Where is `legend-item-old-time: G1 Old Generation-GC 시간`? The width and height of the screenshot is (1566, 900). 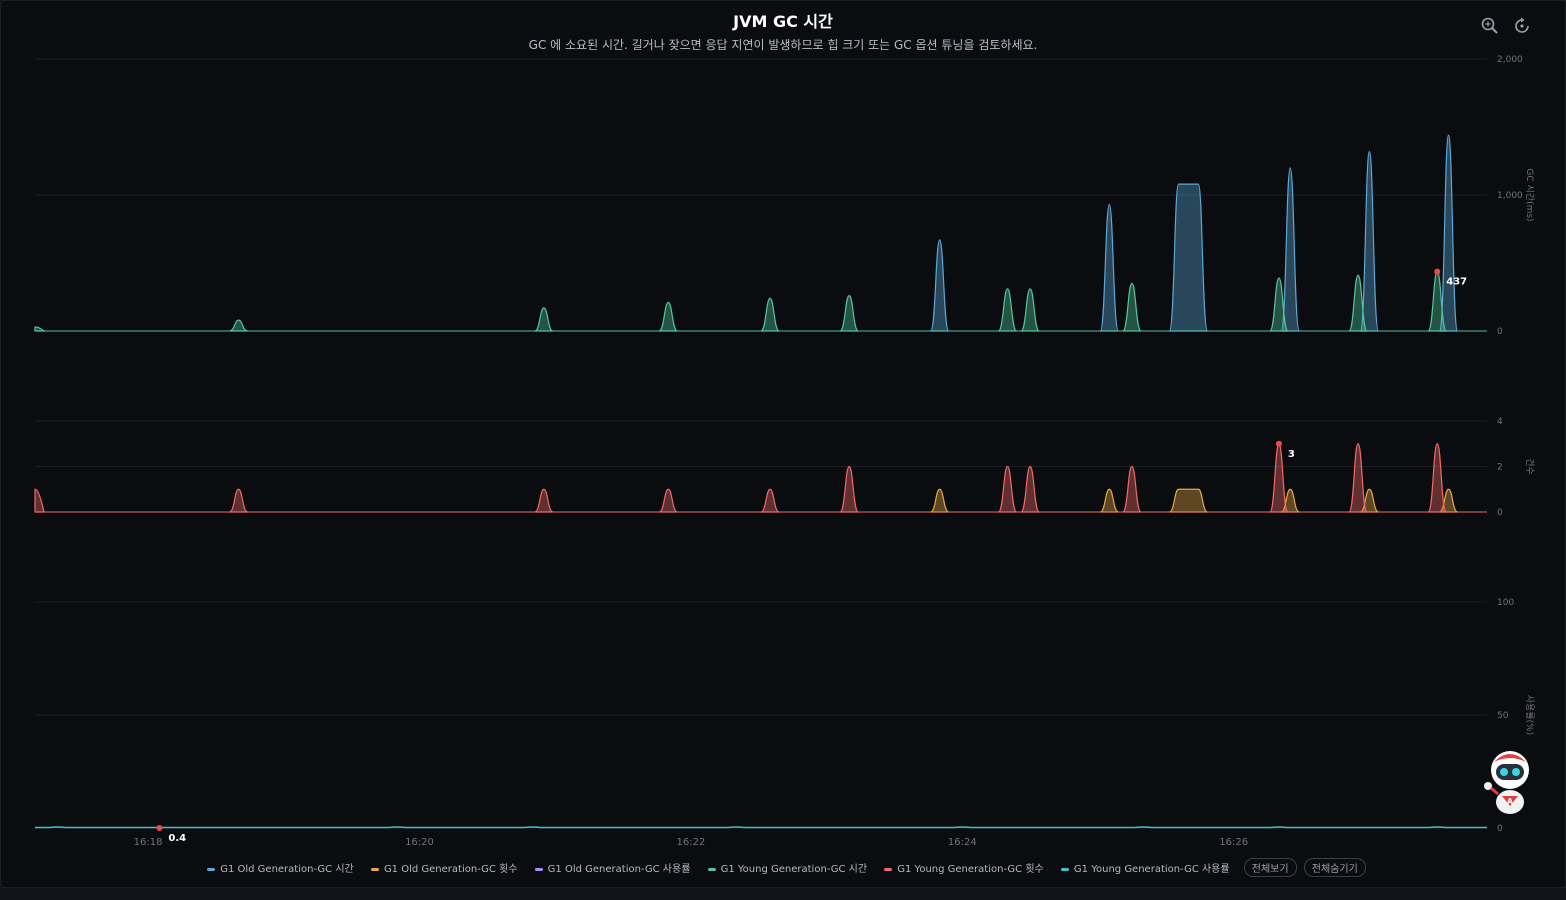 legend-item-old-time: G1 Old Generation-GC 시간 is located at coordinates (280, 867).